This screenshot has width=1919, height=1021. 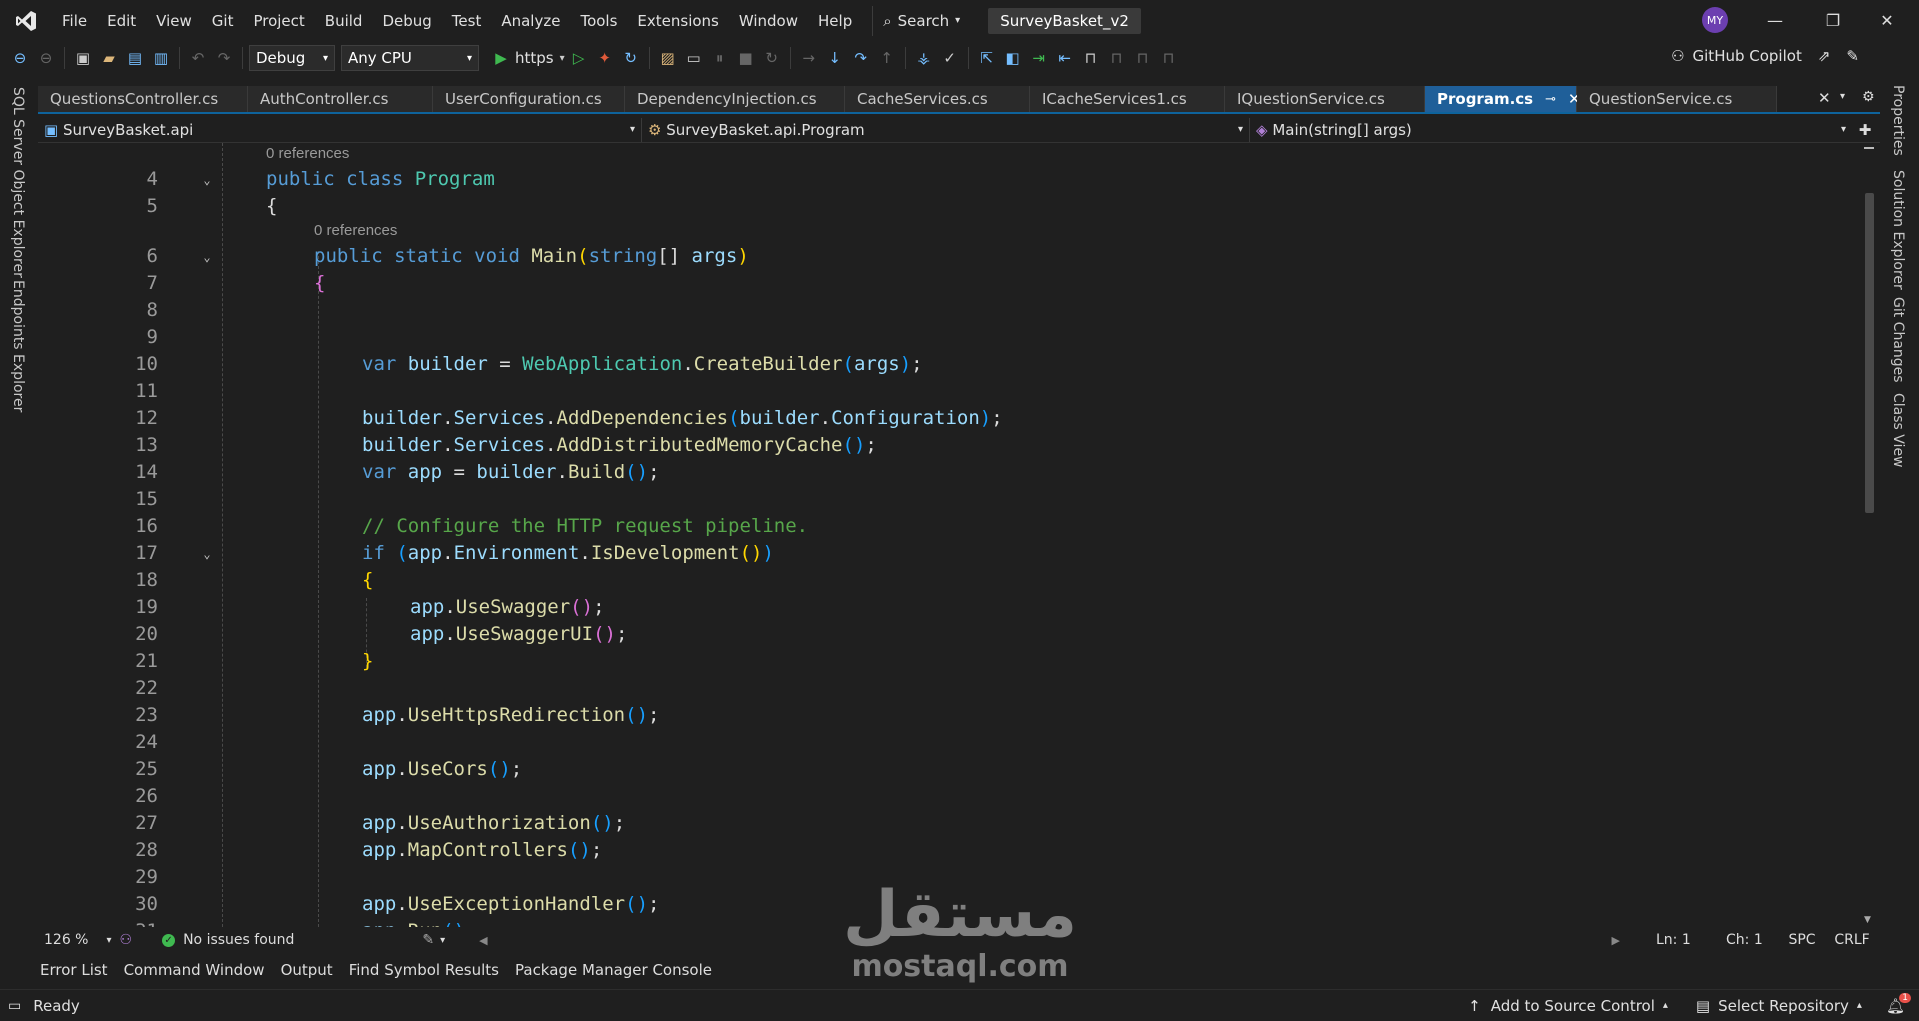 What do you see at coordinates (66, 940) in the screenshot?
I see `zoom-level: 126 %` at bounding box center [66, 940].